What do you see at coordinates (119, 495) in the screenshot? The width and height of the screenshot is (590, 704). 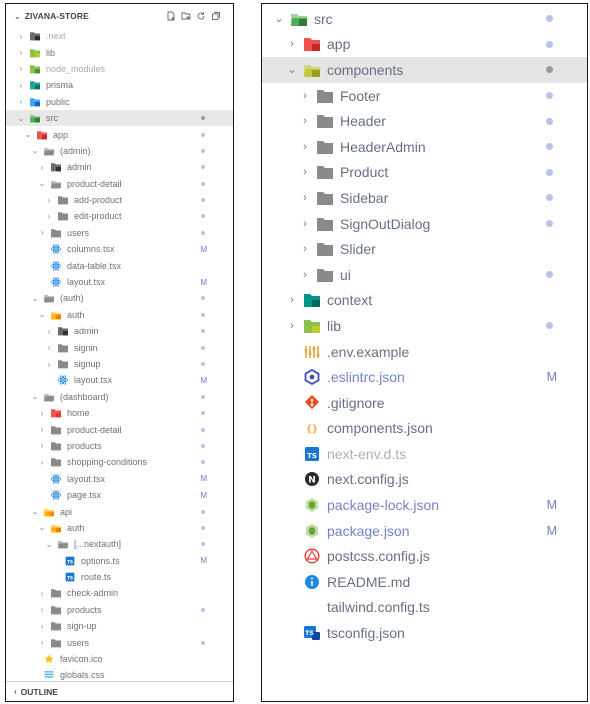 I see `tree-item-page-tsx: page.tsx M` at bounding box center [119, 495].